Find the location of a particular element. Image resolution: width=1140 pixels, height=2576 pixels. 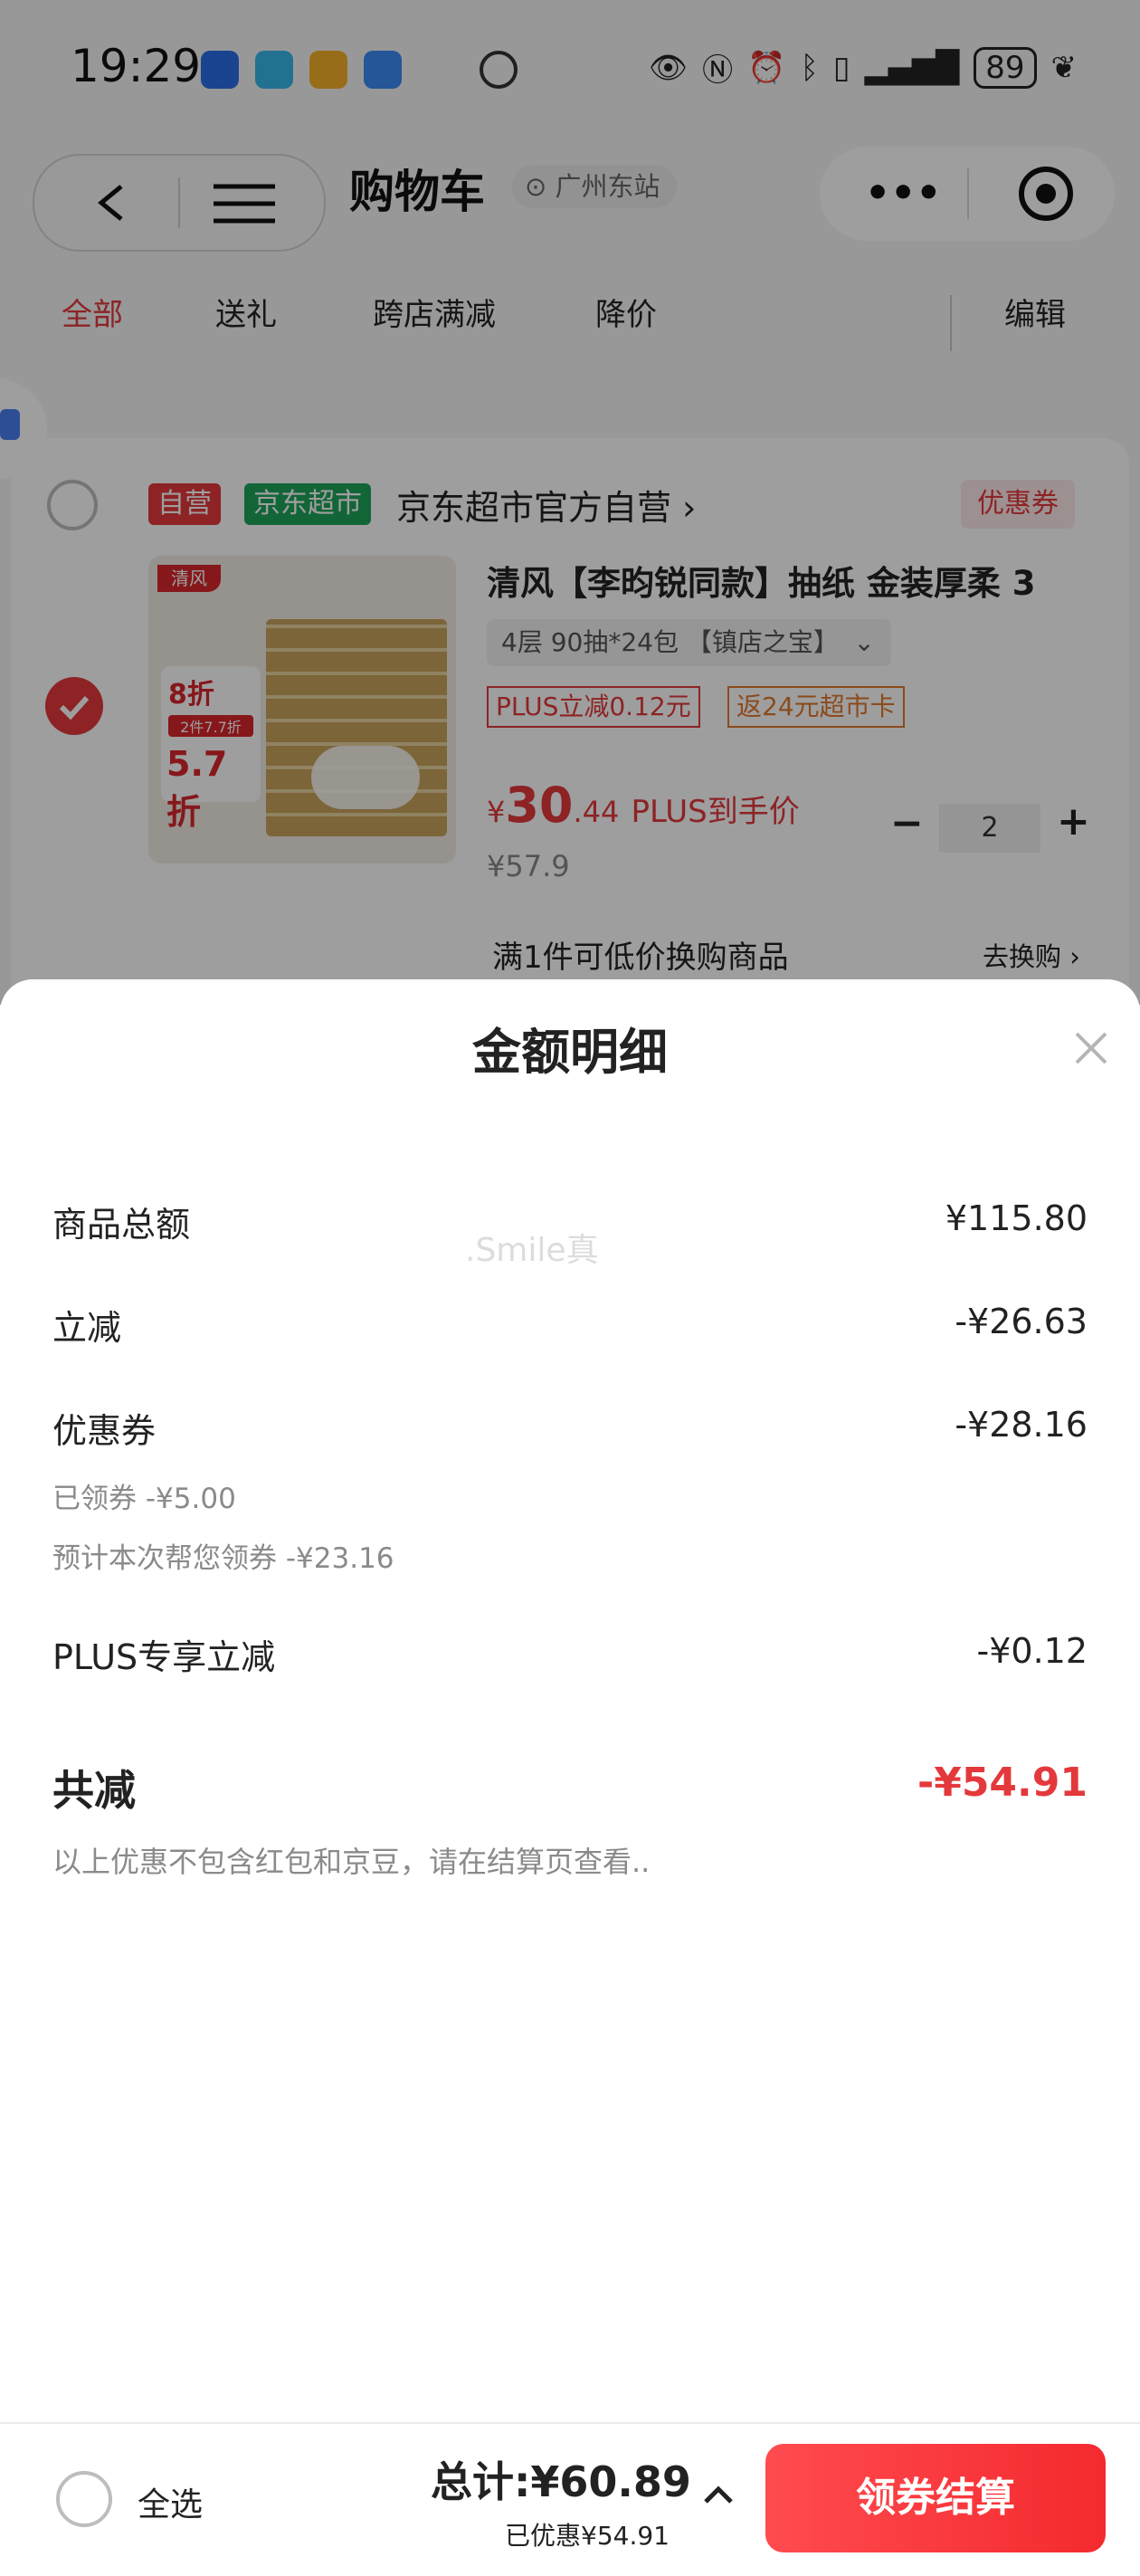

row-value-plus-discount: -¥0.12 is located at coordinates (1032, 1651).